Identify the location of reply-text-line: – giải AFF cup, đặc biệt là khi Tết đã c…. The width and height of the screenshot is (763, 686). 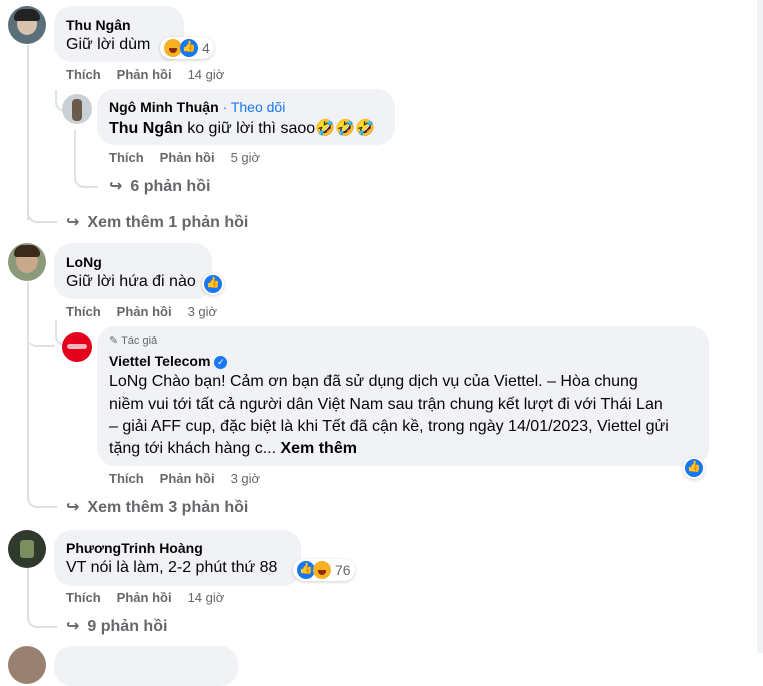
(389, 426).